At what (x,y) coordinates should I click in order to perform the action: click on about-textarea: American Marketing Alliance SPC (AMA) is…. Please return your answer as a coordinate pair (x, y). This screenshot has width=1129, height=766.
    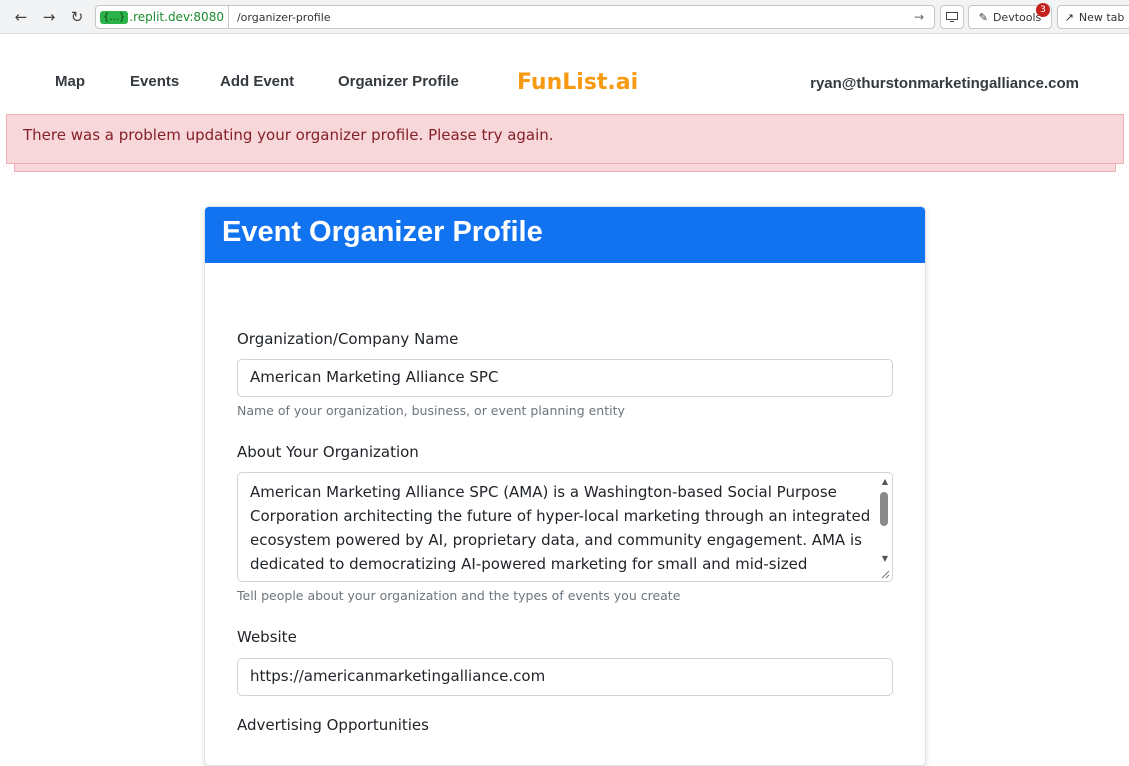
    Looking at the image, I should click on (565, 527).